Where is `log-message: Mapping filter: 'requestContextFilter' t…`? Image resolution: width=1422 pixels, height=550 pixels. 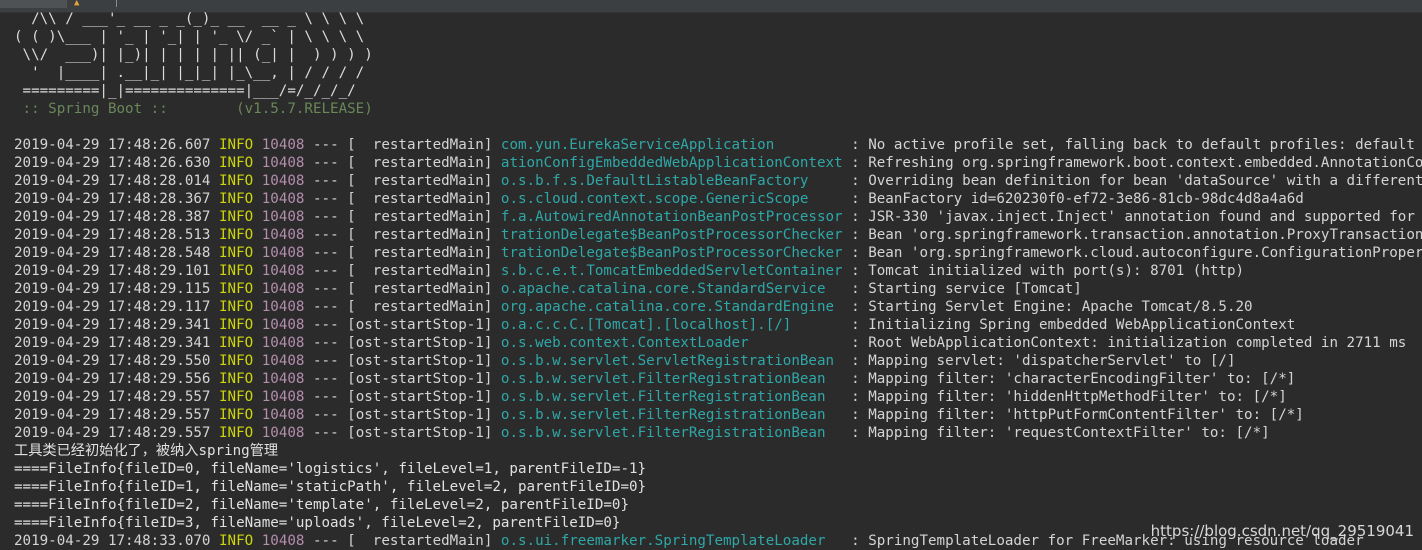 log-message: Mapping filter: 'requestContextFilter' t… is located at coordinates (1069, 433).